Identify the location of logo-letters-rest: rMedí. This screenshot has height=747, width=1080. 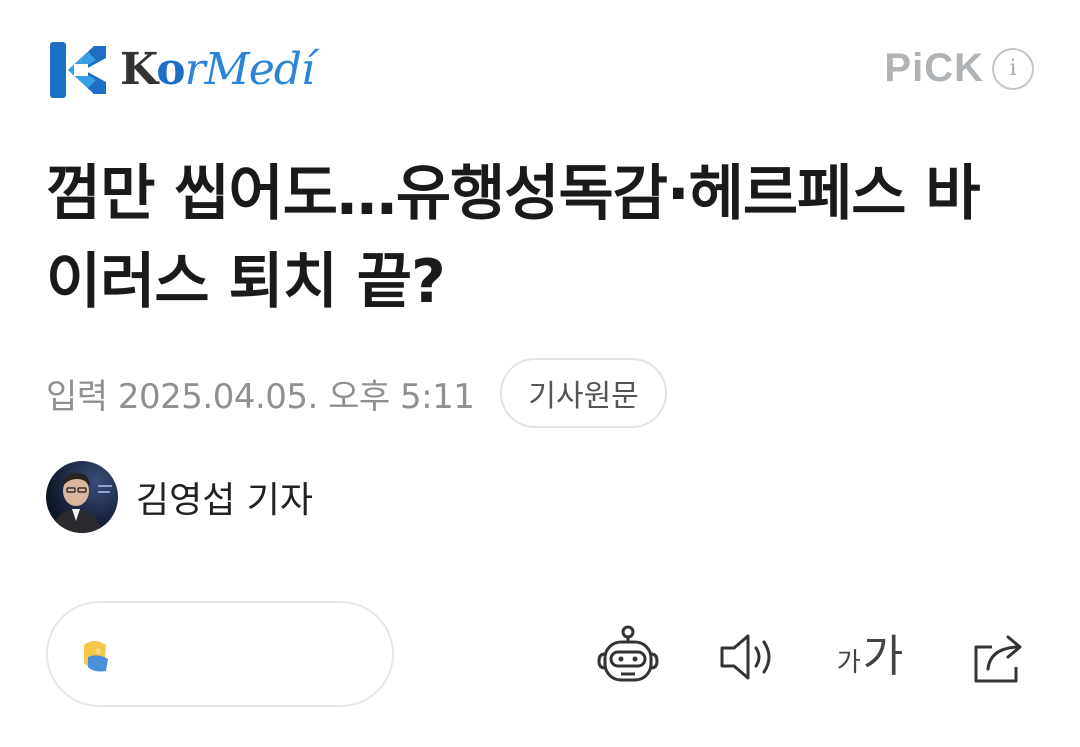
(249, 69).